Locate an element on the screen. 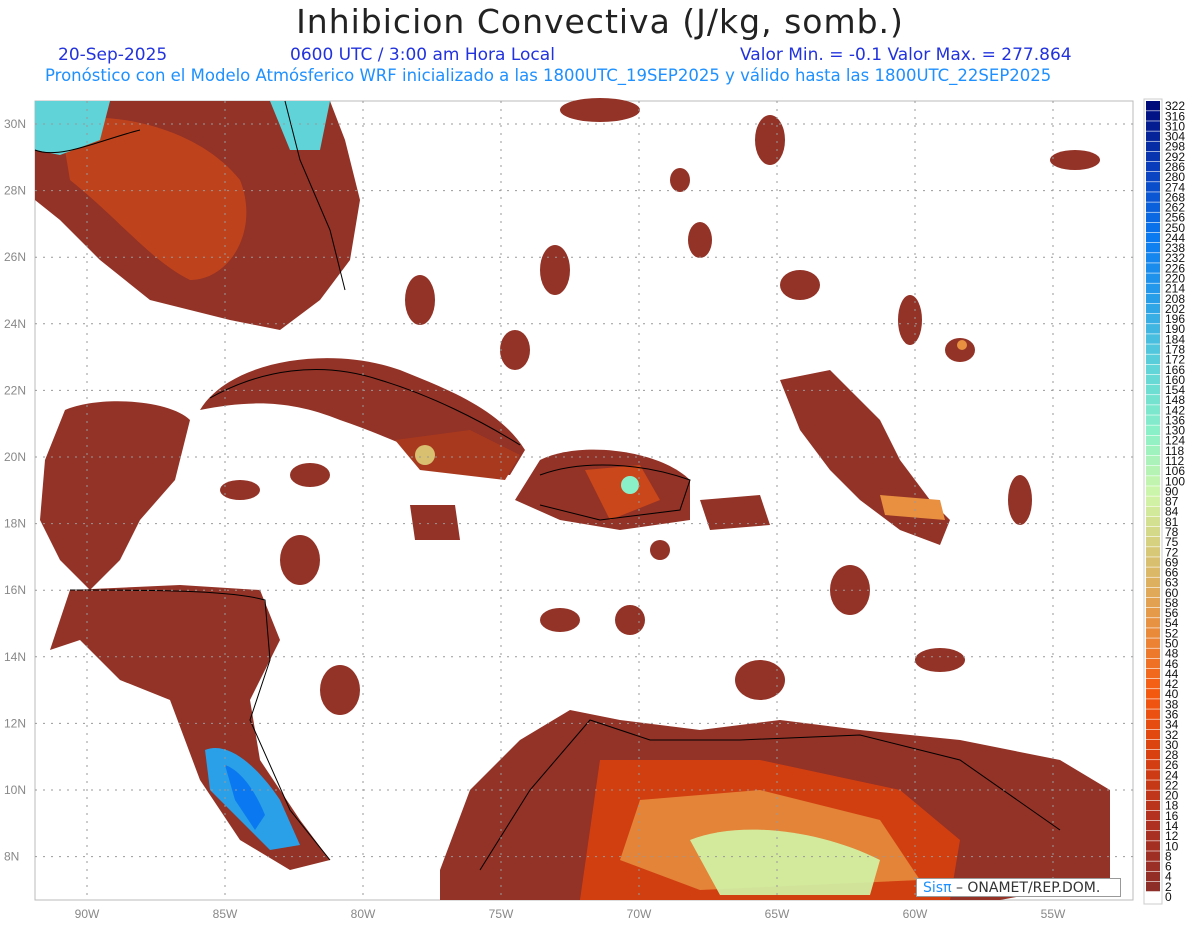  credit-text: – ONAMET/REP.DOM. is located at coordinates (1026, 888).